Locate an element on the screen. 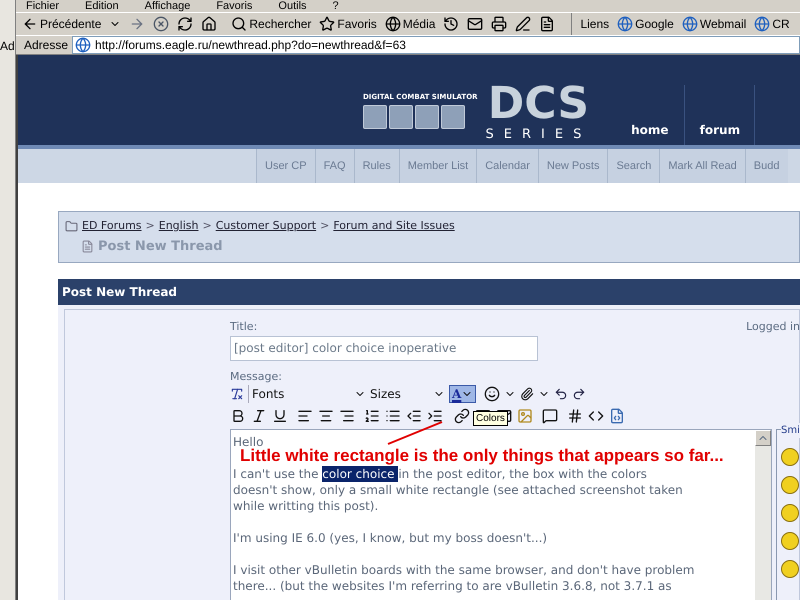 Image resolution: width=800 pixels, height=600 pixels. underline-icon is located at coordinates (280, 416).